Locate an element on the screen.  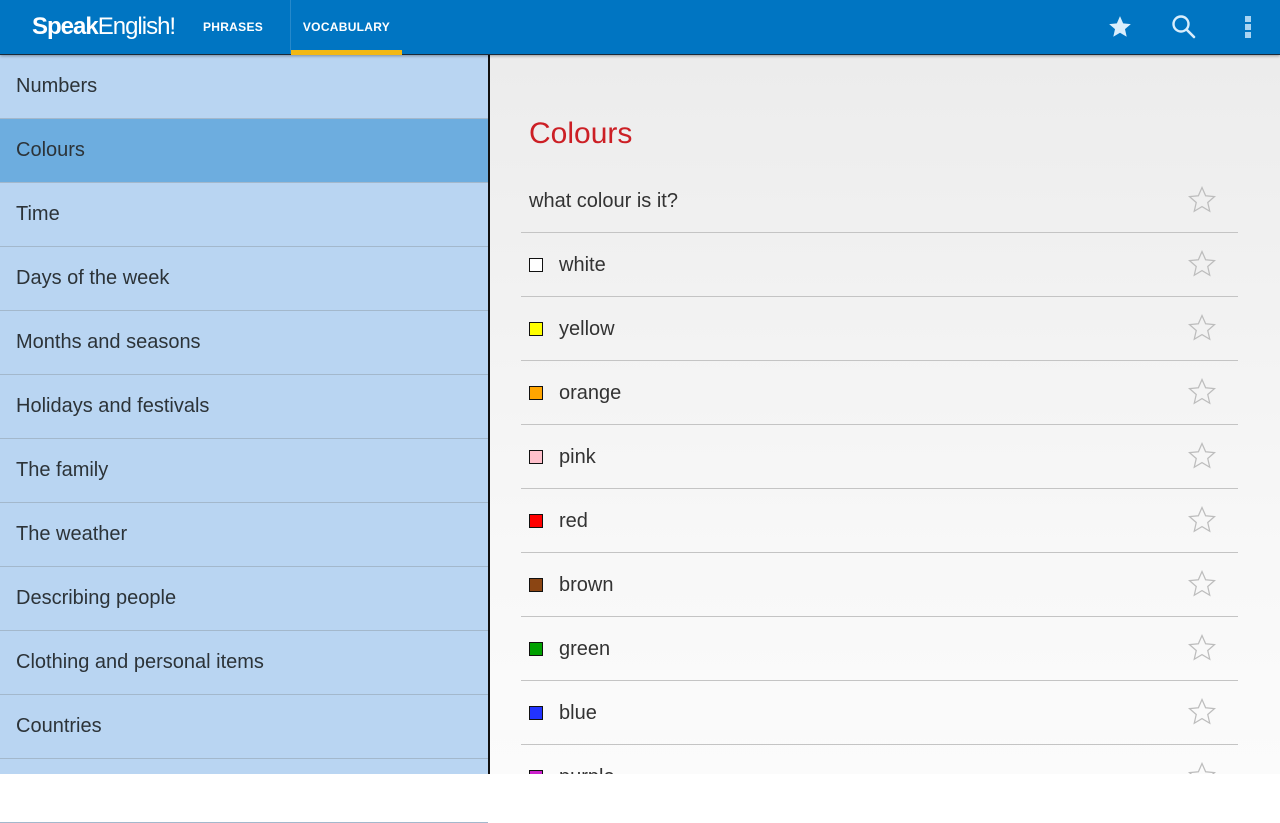
phrase-row: green is located at coordinates (879, 649).